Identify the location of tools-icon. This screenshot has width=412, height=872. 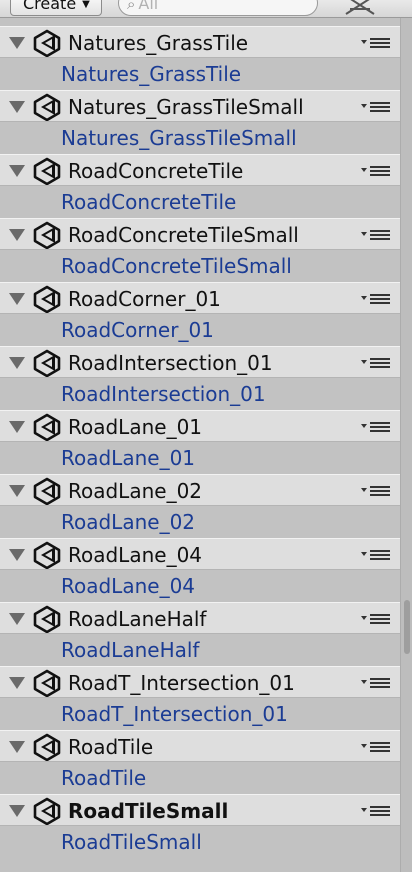
(360, 8).